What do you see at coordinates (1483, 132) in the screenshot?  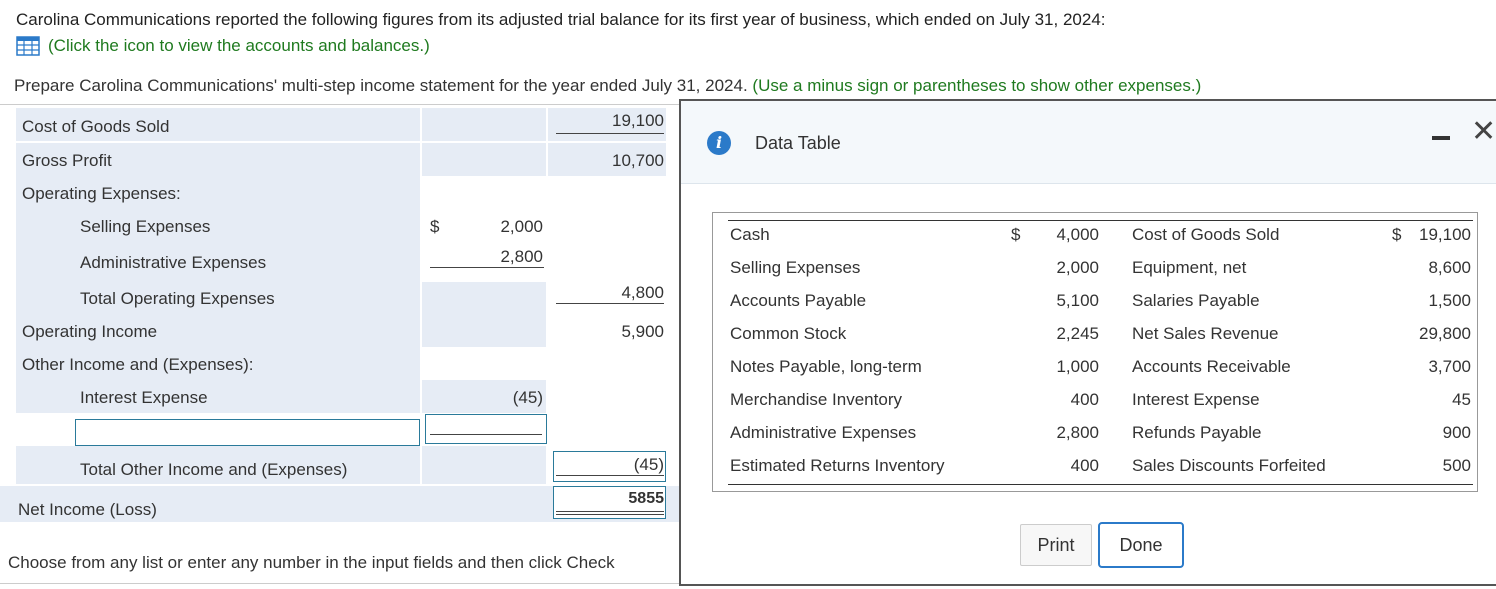 I see `close-icon: ✕` at bounding box center [1483, 132].